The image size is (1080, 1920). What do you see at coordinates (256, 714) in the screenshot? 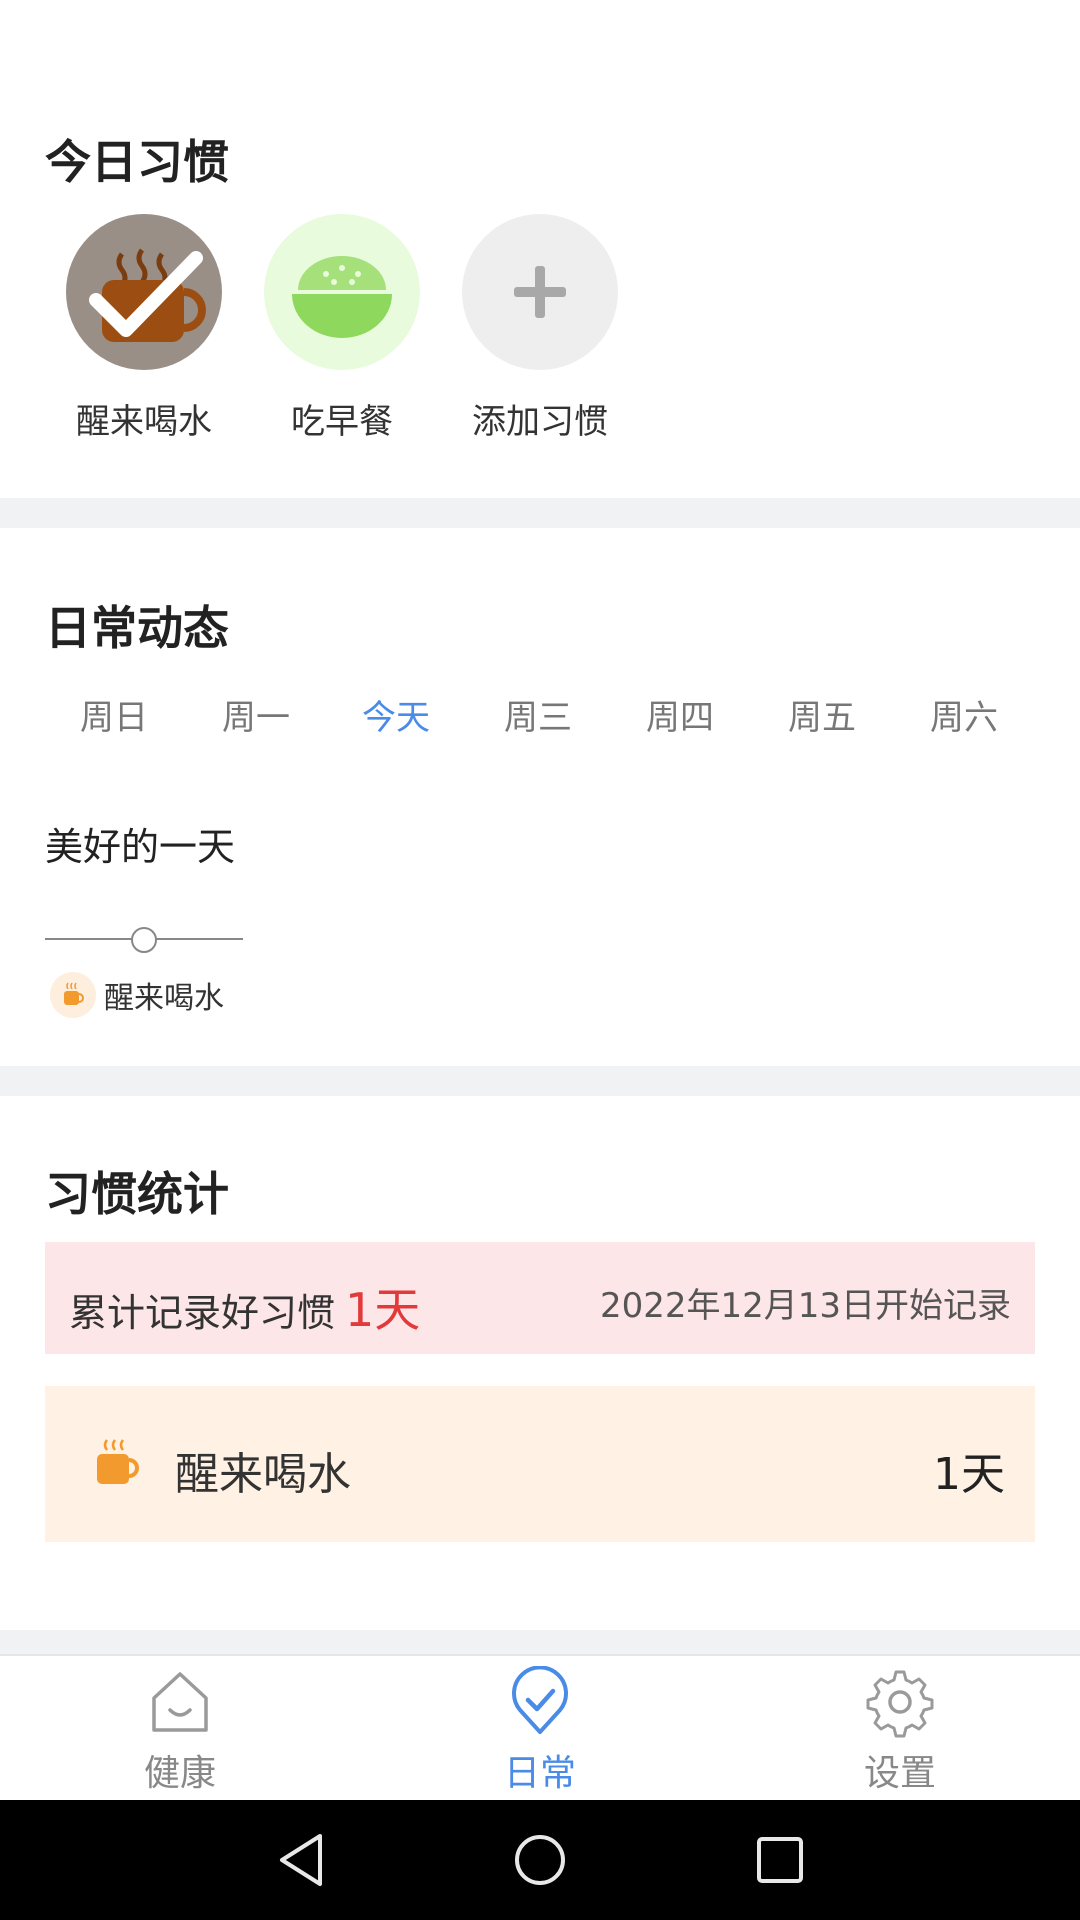
I see `tab-monday: 周一` at bounding box center [256, 714].